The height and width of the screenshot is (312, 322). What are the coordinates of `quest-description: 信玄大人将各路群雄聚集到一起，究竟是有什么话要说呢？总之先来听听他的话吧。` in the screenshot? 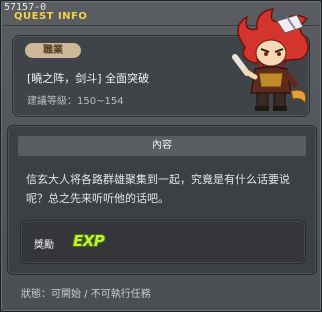 It's located at (158, 189).